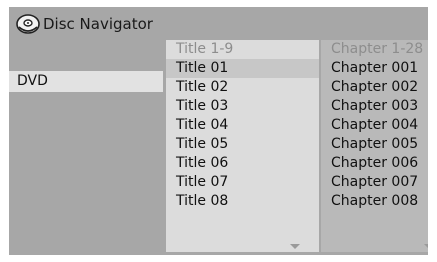 The image size is (437, 262). What do you see at coordinates (374, 87) in the screenshot?
I see `chapter-item-002: Chapter 002` at bounding box center [374, 87].